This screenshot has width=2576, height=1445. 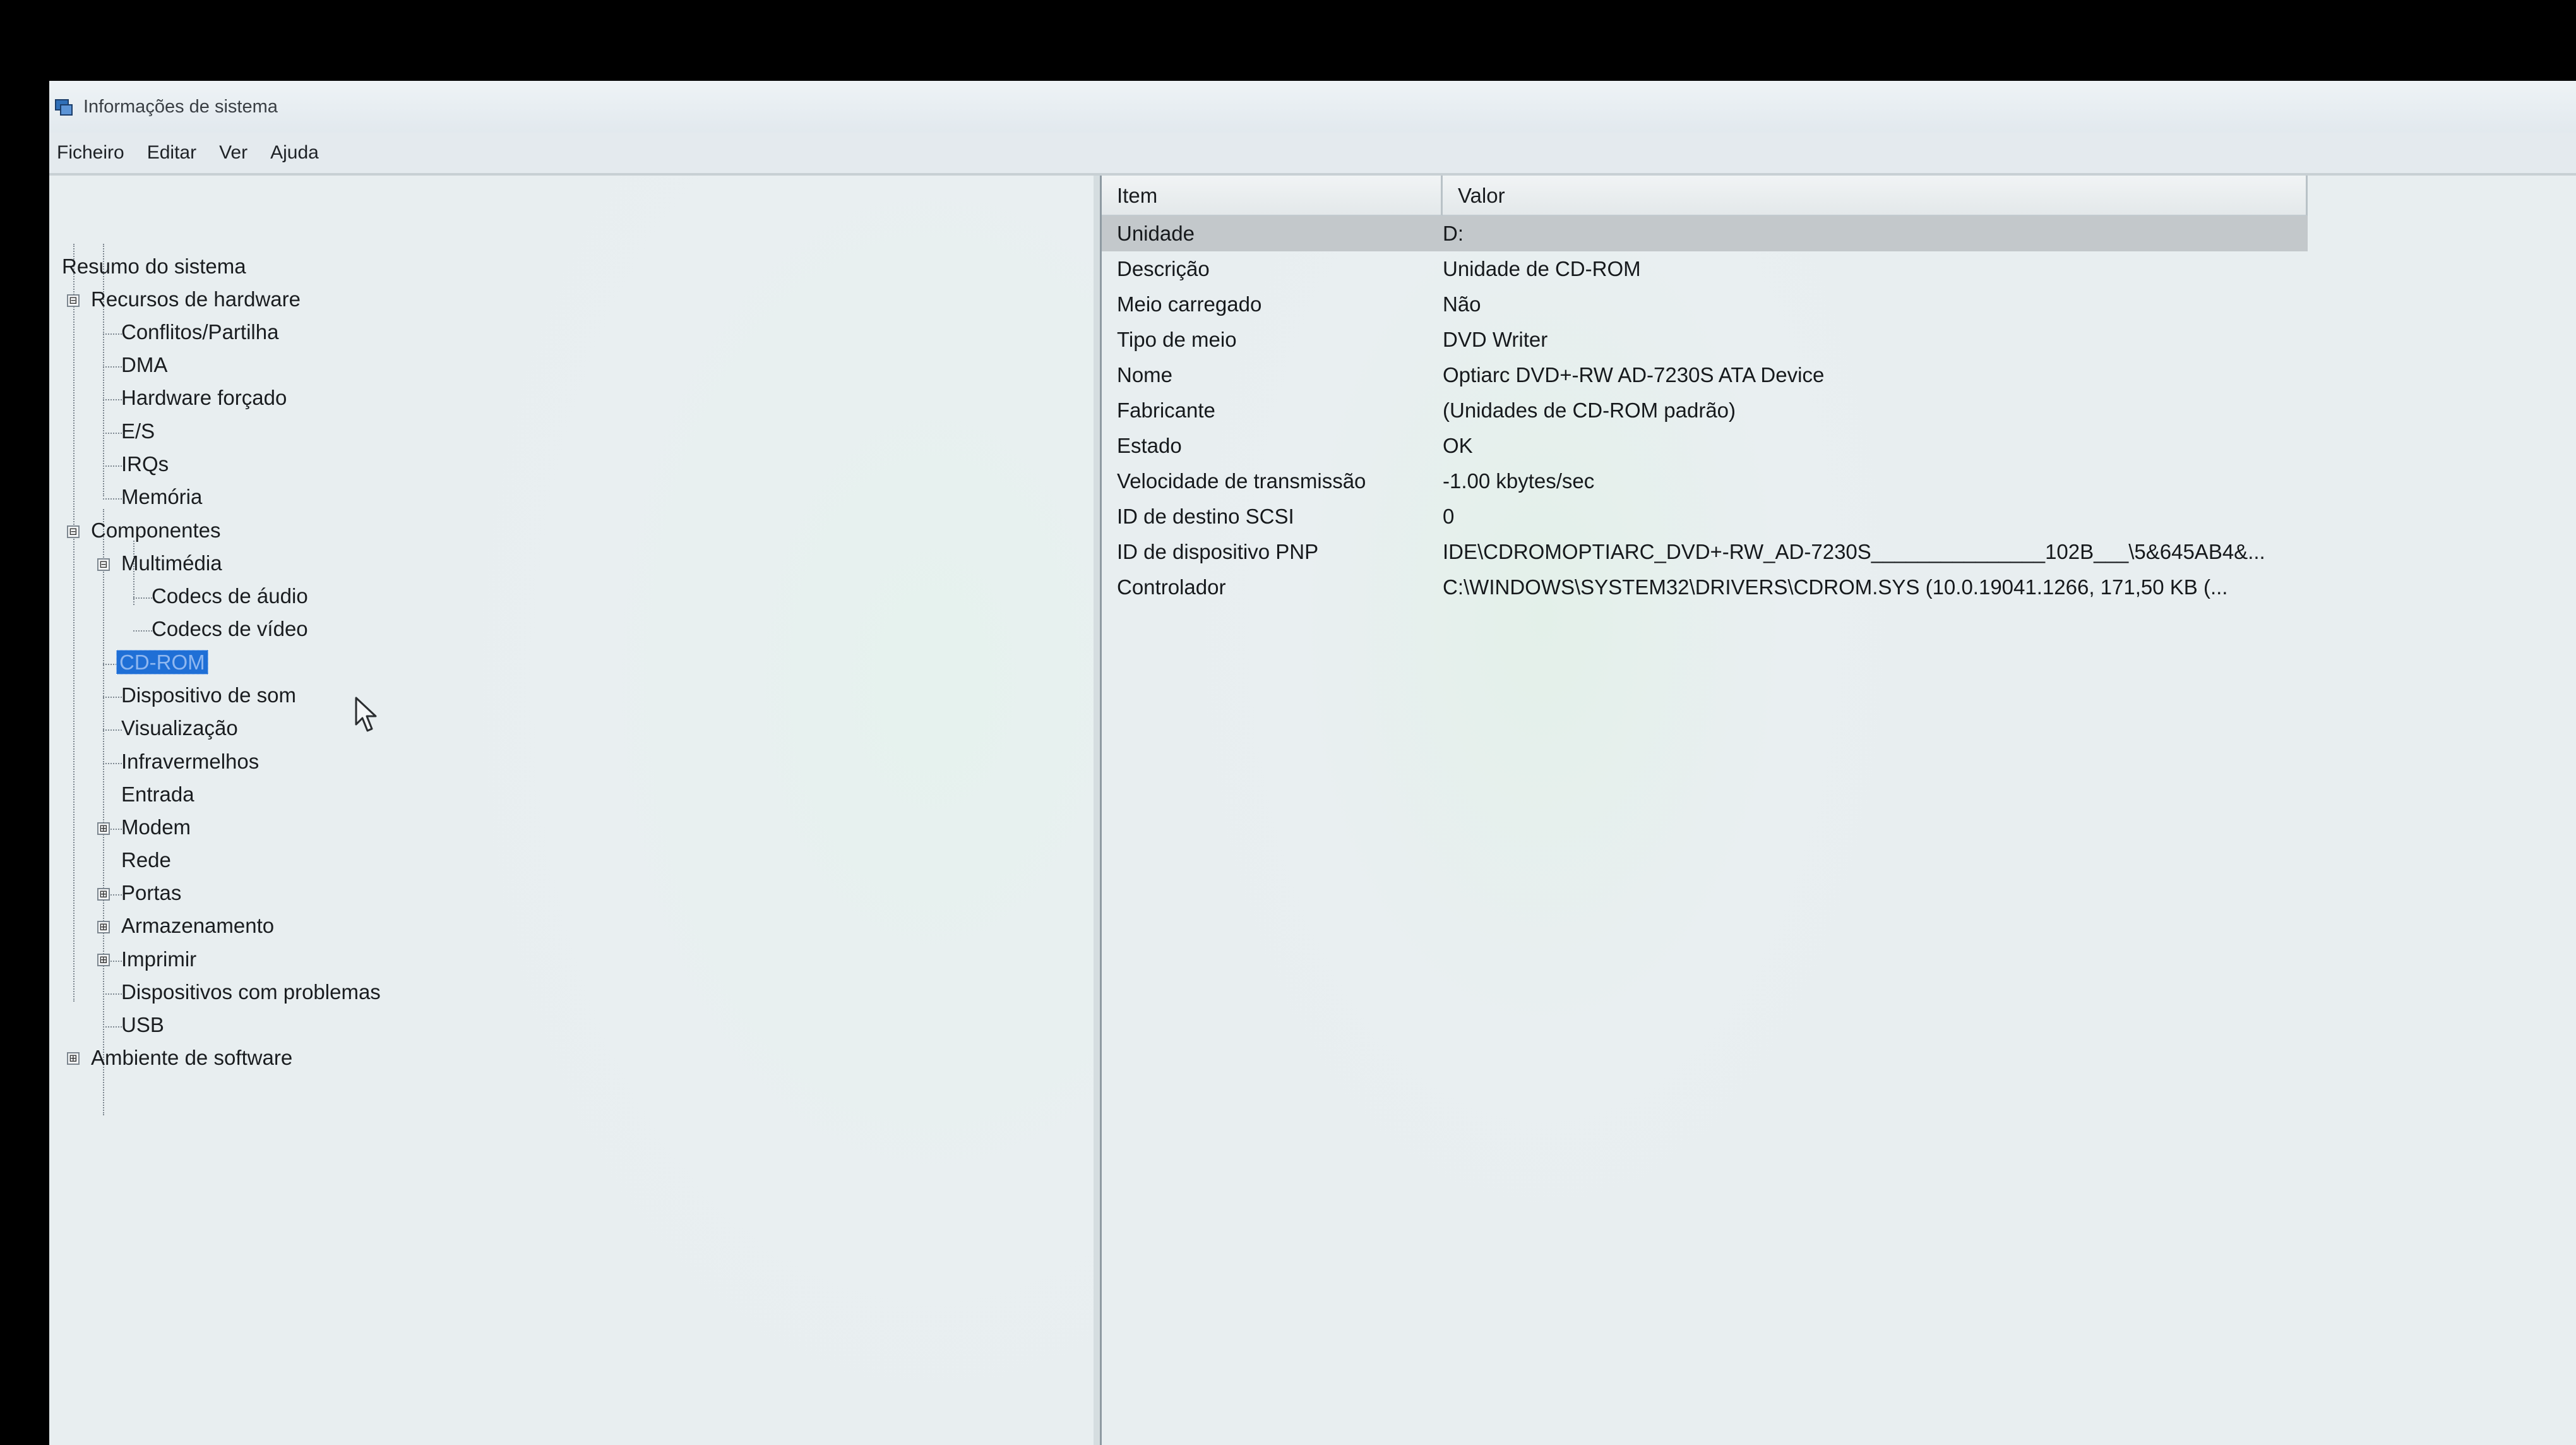 I want to click on value-cell: -1.00 kbytes/sec, so click(x=1519, y=481).